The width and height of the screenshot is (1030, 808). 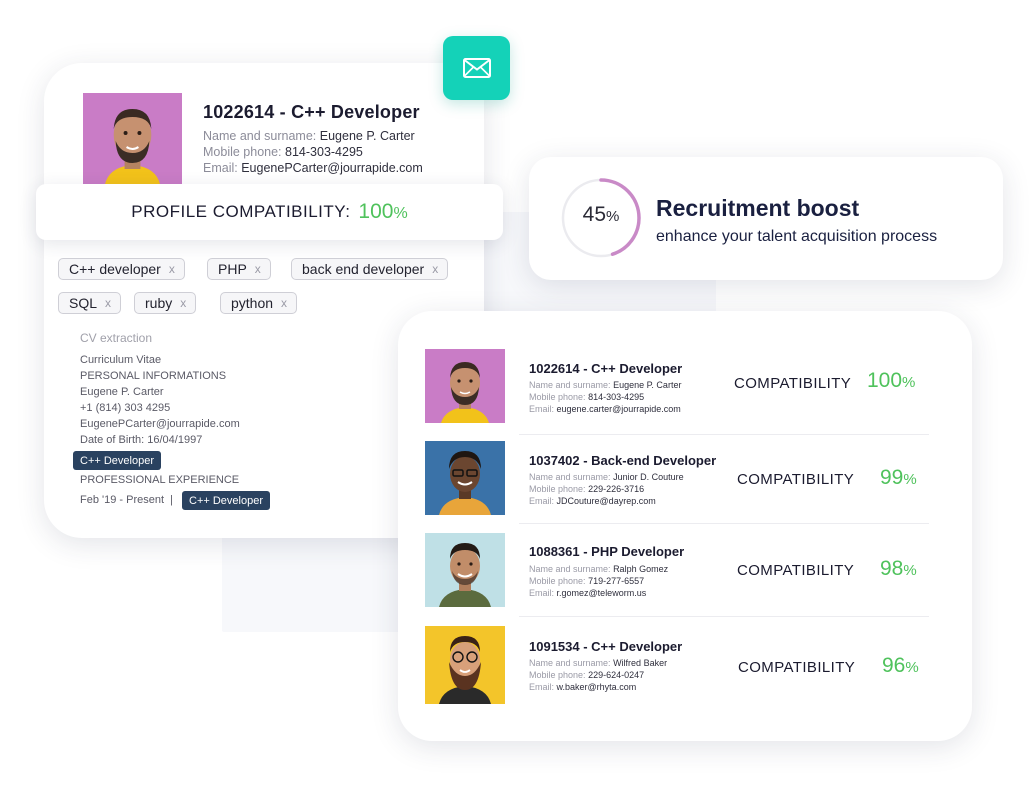 What do you see at coordinates (283, 152) in the screenshot?
I see `profile-phone-line: Mobile phone: 814-303-4295` at bounding box center [283, 152].